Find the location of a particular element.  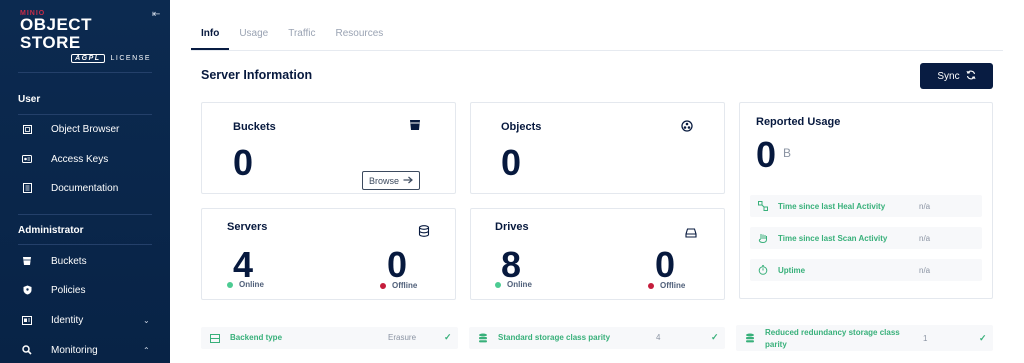

card-title: Reported Usage is located at coordinates (798, 122).